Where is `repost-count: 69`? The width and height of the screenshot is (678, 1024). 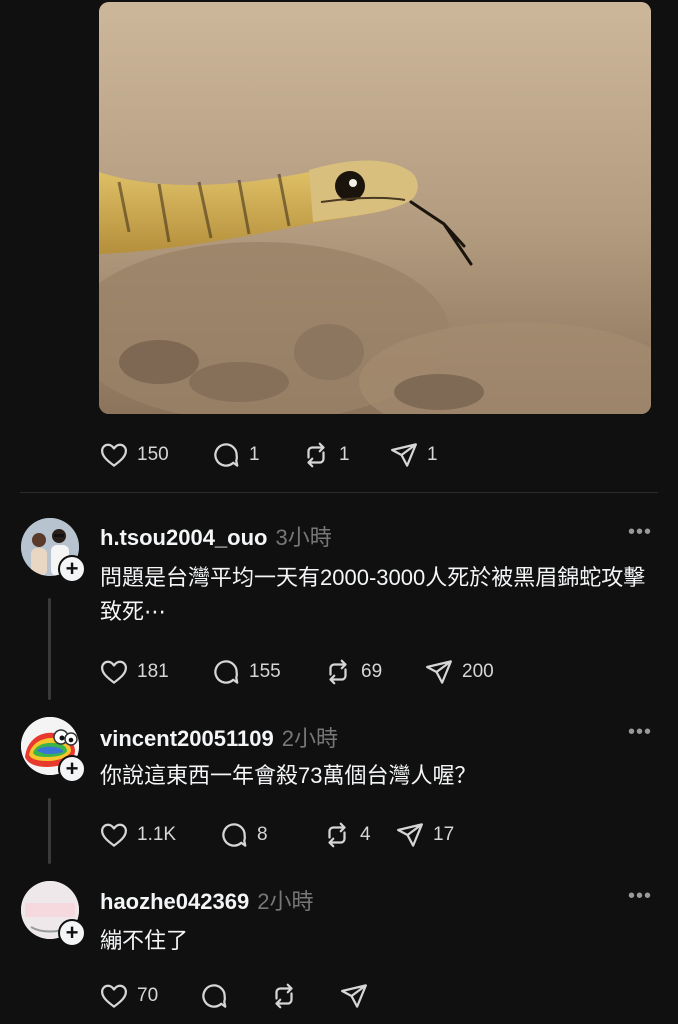
repost-count: 69 is located at coordinates (372, 671).